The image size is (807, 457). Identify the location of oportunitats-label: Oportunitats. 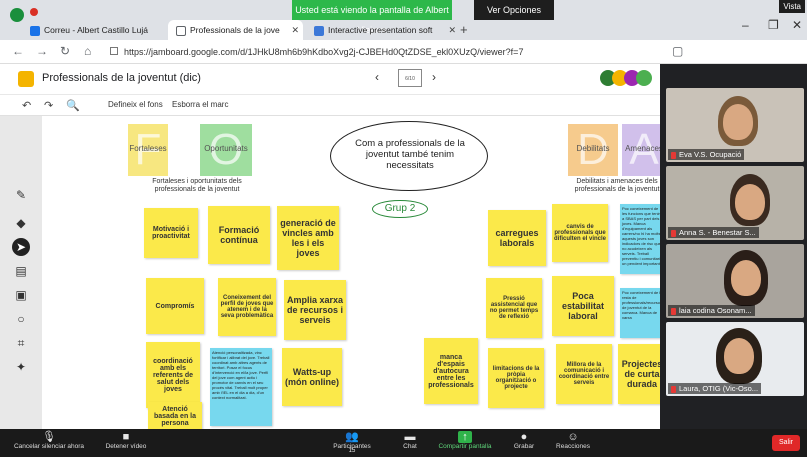
(226, 148).